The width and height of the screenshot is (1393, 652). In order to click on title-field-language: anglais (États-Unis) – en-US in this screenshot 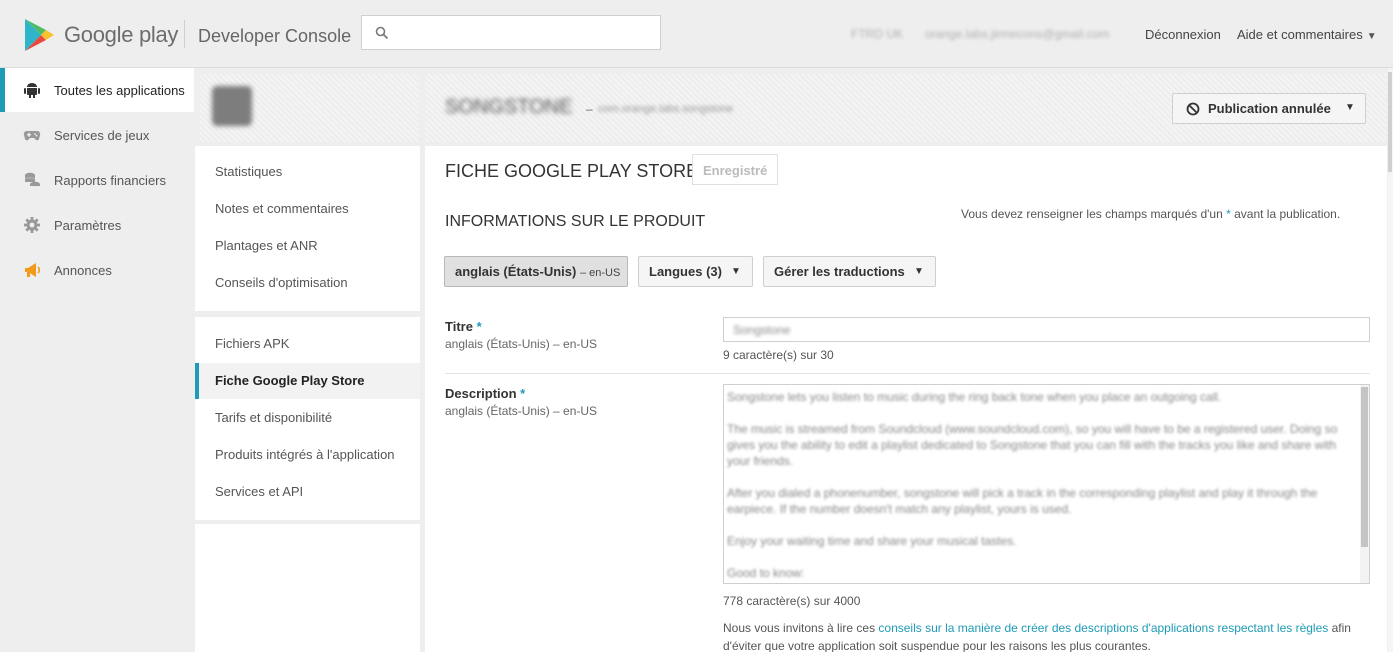, I will do `click(521, 344)`.